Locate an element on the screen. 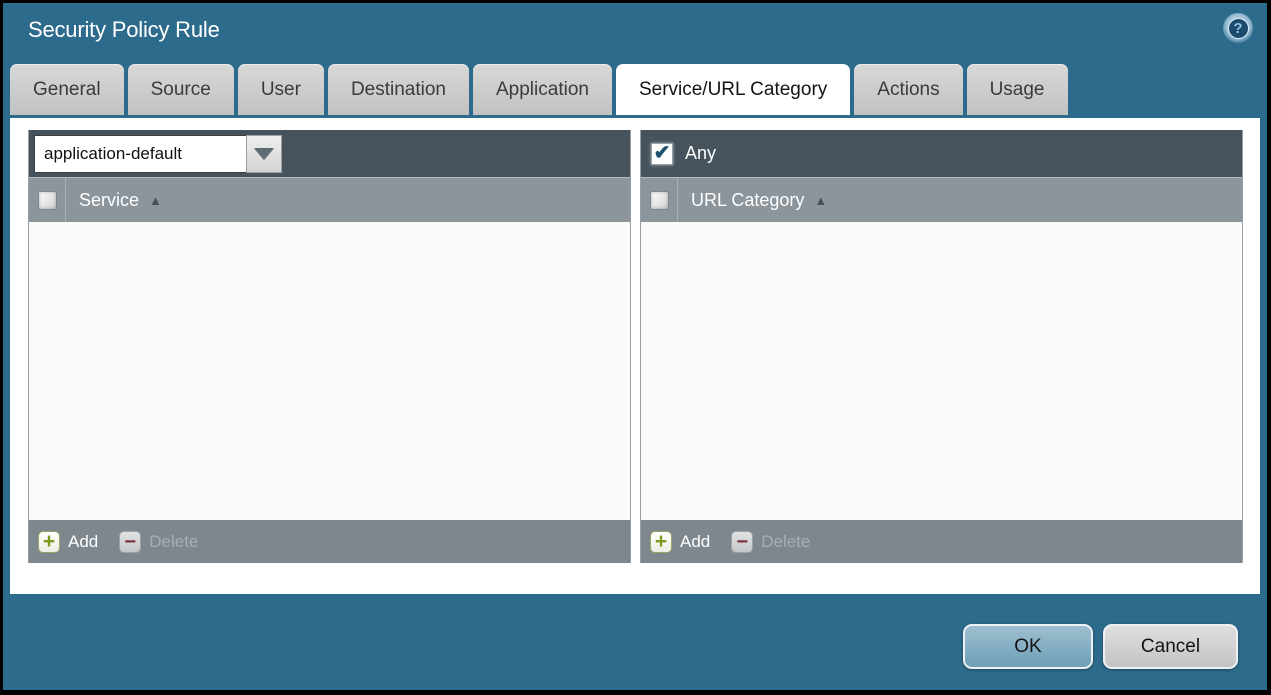 Image resolution: width=1271 pixels, height=695 pixels. checkmark-icon: ✔ is located at coordinates (662, 152).